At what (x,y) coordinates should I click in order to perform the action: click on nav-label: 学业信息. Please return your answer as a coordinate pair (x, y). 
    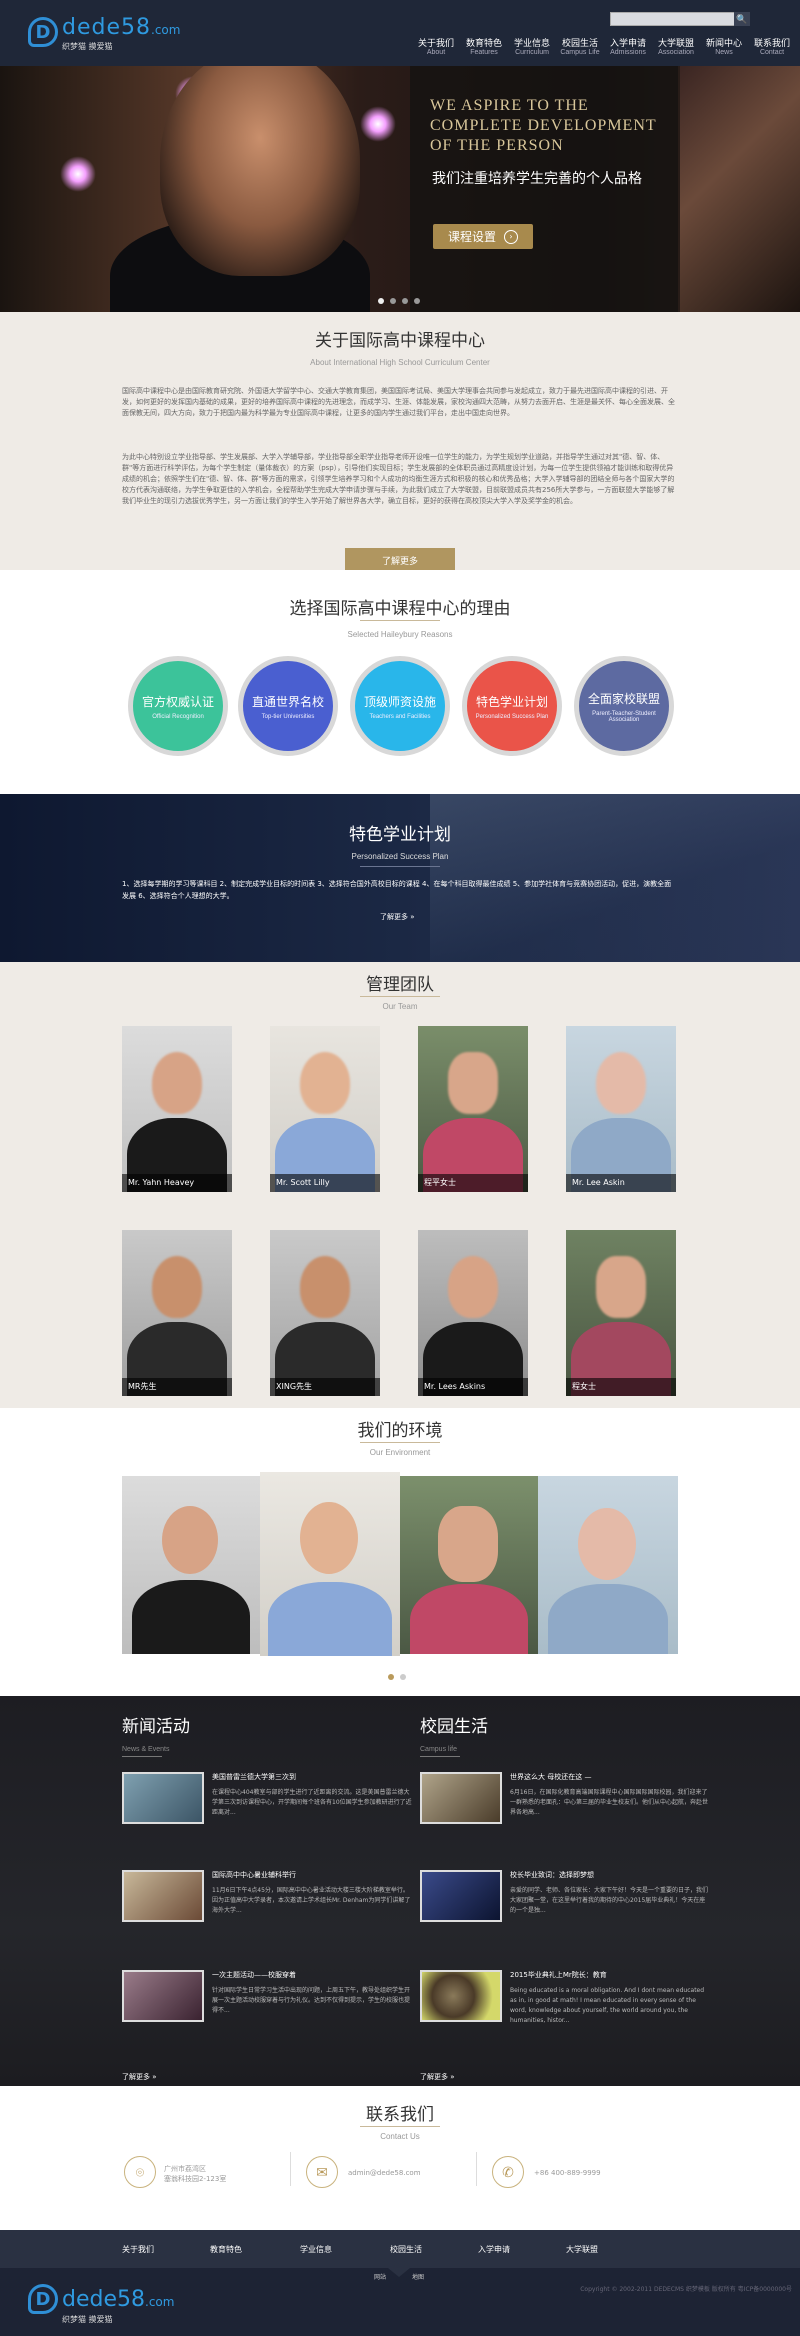
    Looking at the image, I should click on (531, 43).